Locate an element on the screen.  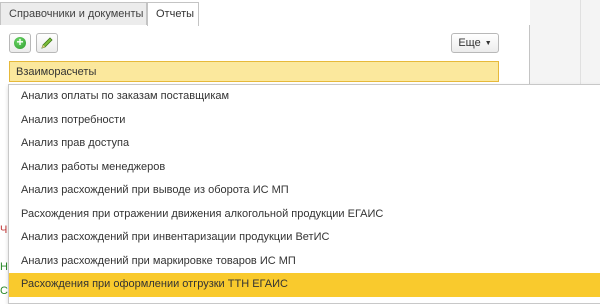
more-button: Еще ▼ is located at coordinates (475, 43).